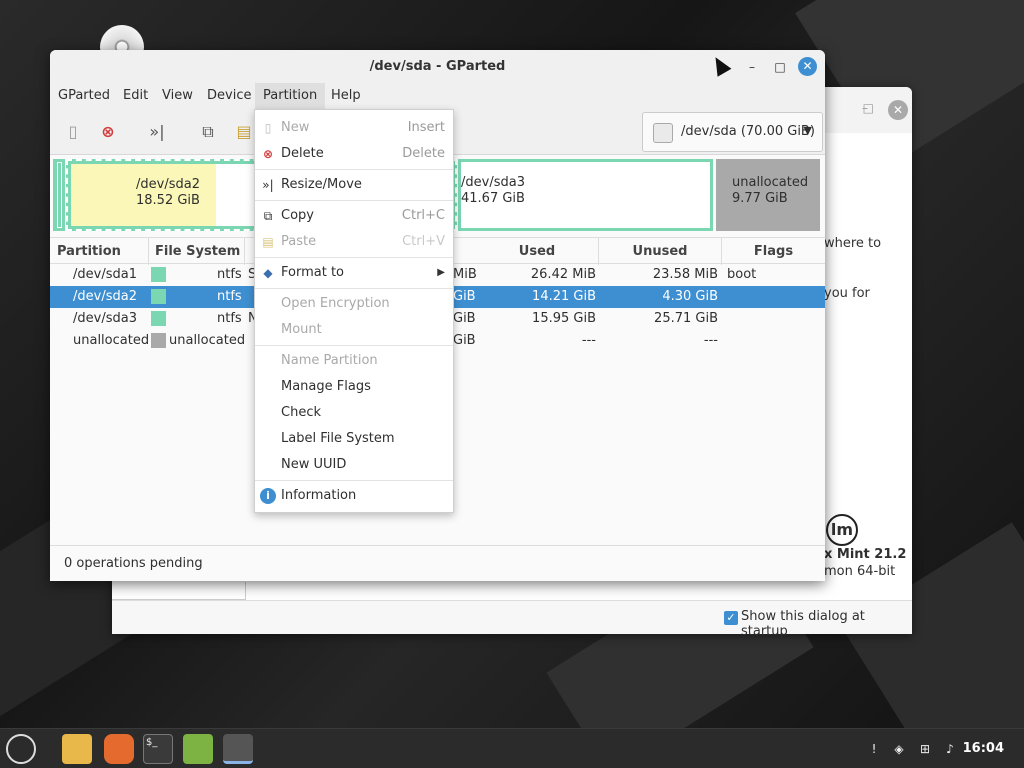 This screenshot has width=1024, height=768. I want to click on mint-menu-icon, so click(21, 749).